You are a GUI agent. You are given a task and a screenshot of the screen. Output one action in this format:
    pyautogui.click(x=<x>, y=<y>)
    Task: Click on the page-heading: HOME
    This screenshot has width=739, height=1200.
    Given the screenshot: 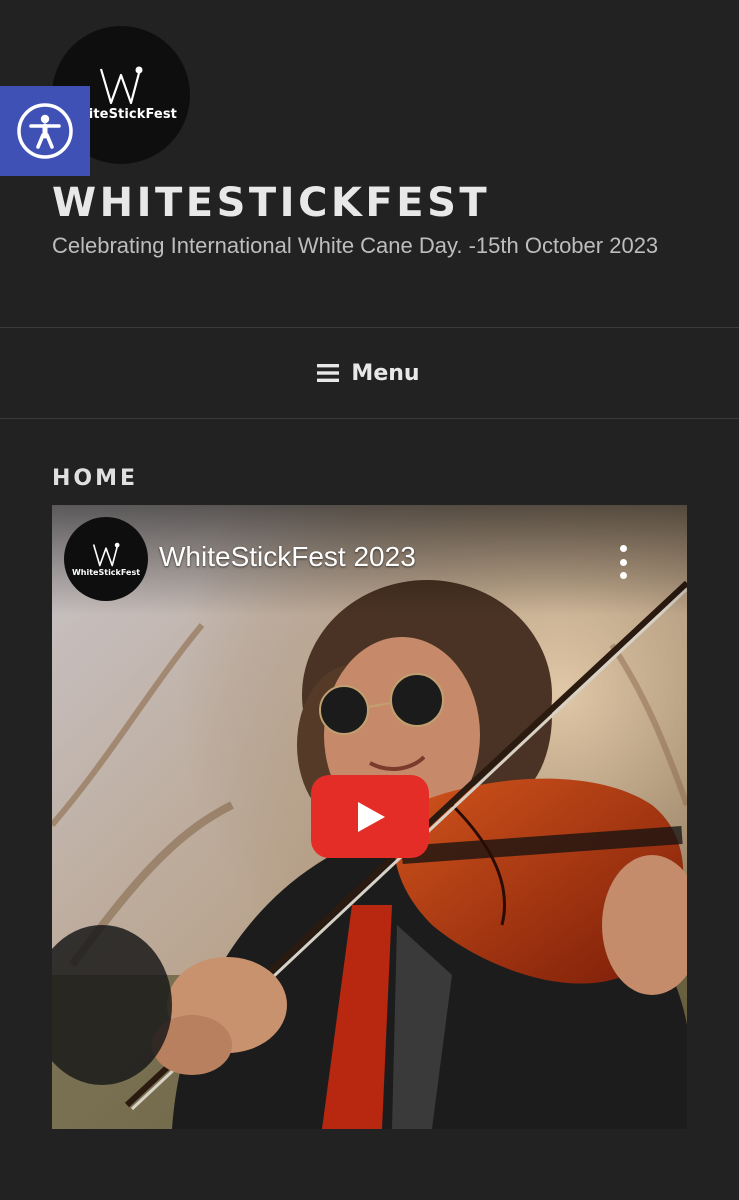 What is the action you would take?
    pyautogui.click(x=95, y=478)
    